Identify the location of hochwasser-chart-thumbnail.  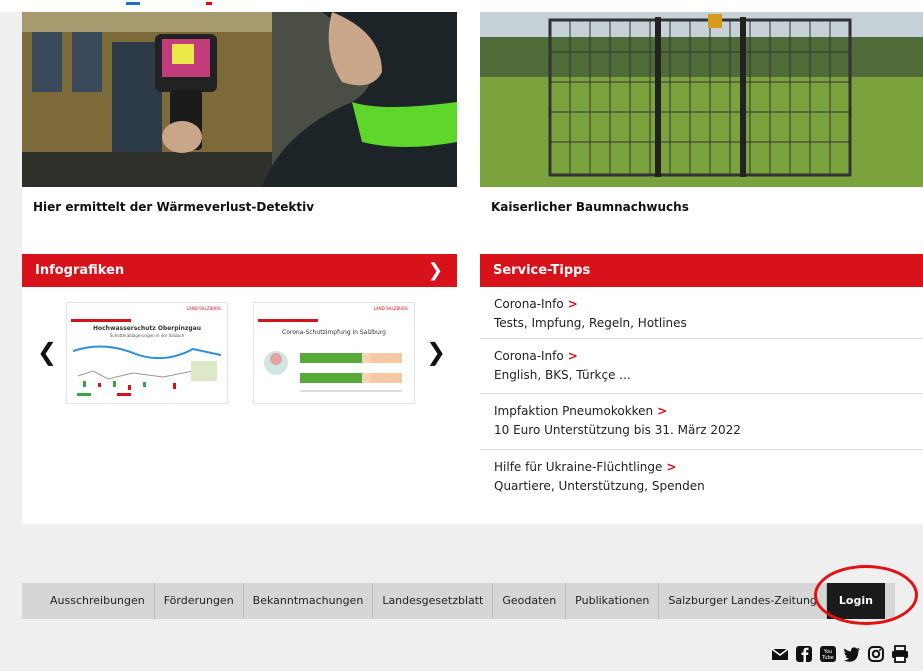
(147, 370).